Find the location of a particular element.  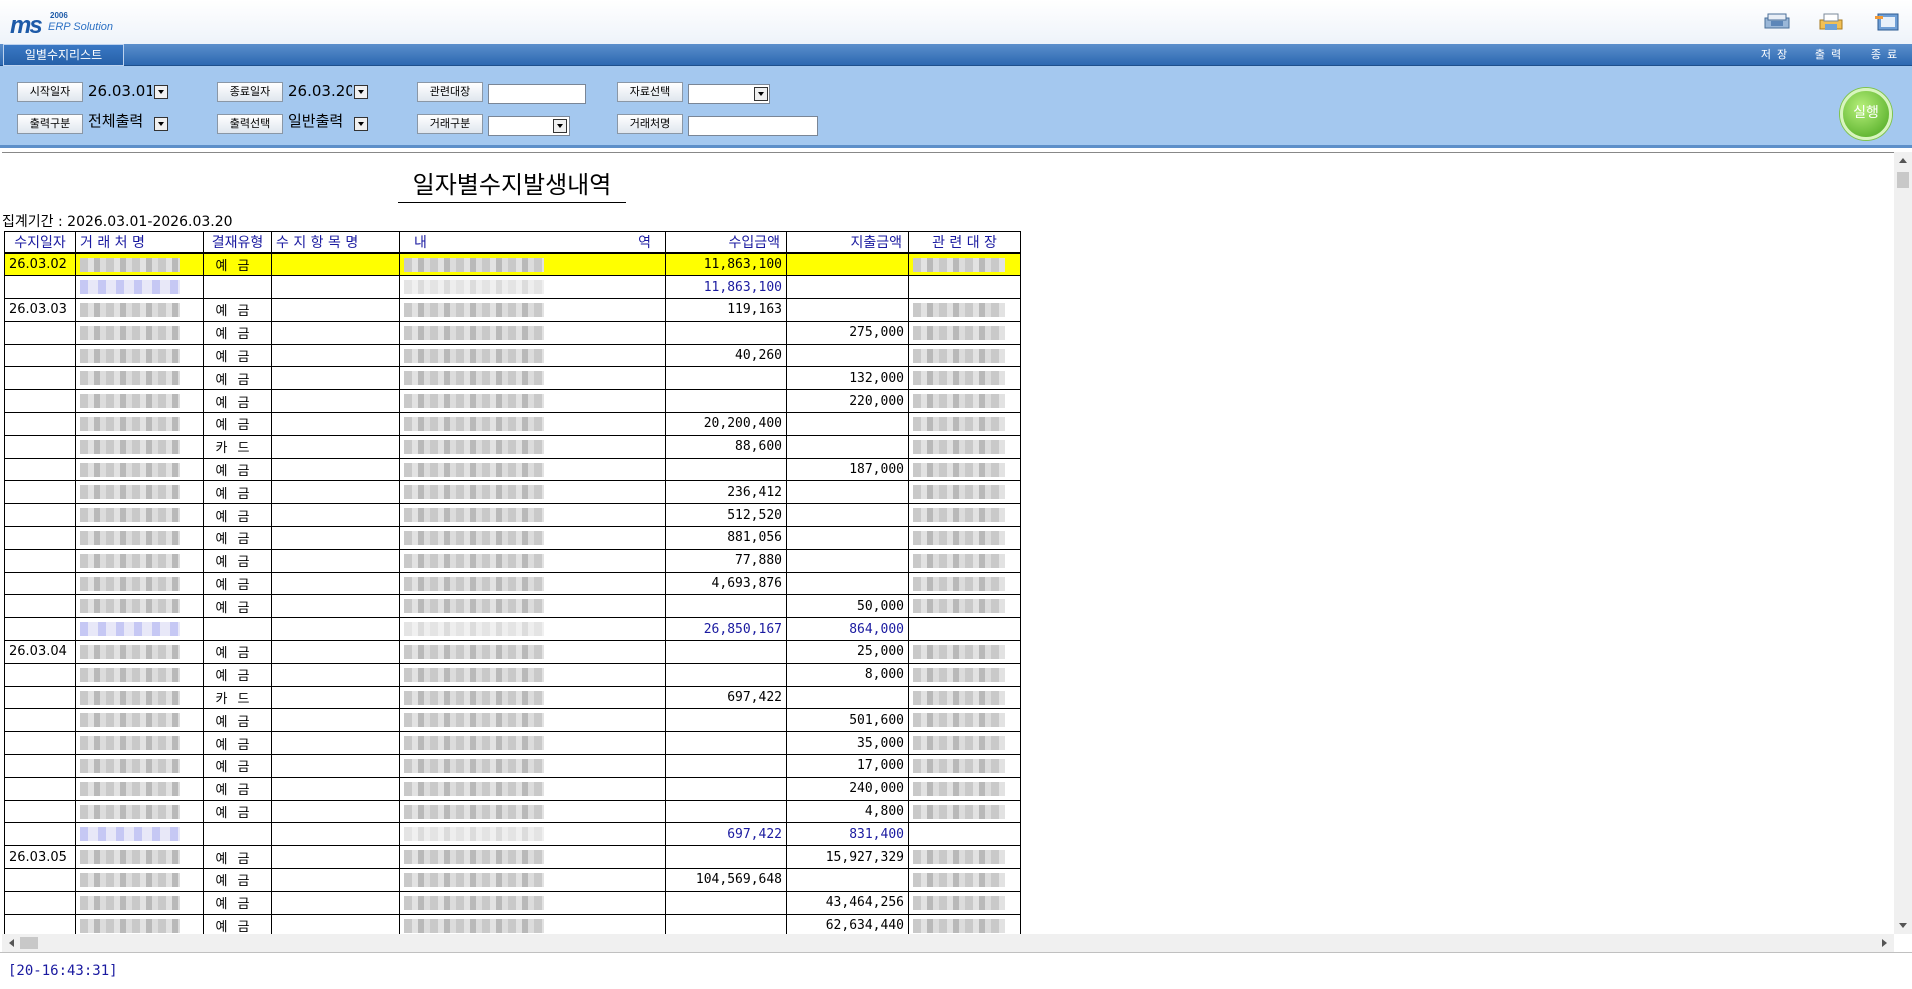

vendor-label: 거래처명 is located at coordinates (650, 124).